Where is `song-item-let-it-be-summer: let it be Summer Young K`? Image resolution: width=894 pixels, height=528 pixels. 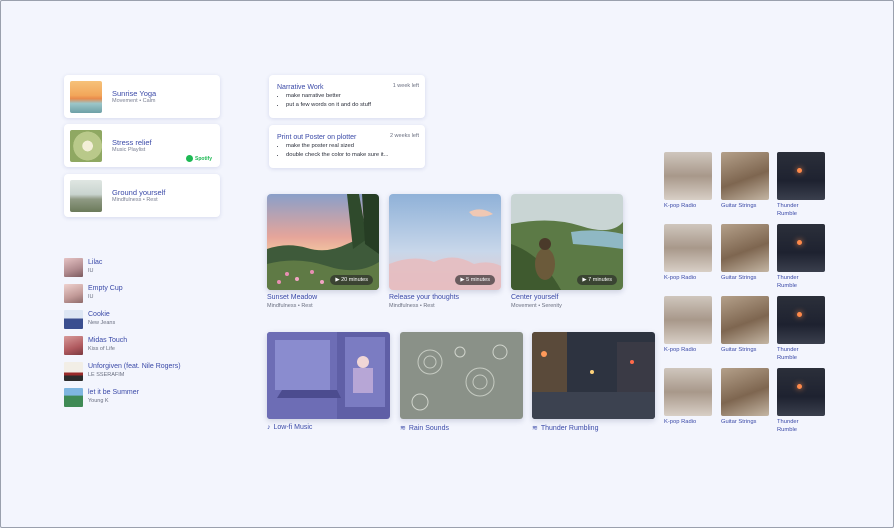 song-item-let-it-be-summer: let it be Summer Young K is located at coordinates (139, 398).